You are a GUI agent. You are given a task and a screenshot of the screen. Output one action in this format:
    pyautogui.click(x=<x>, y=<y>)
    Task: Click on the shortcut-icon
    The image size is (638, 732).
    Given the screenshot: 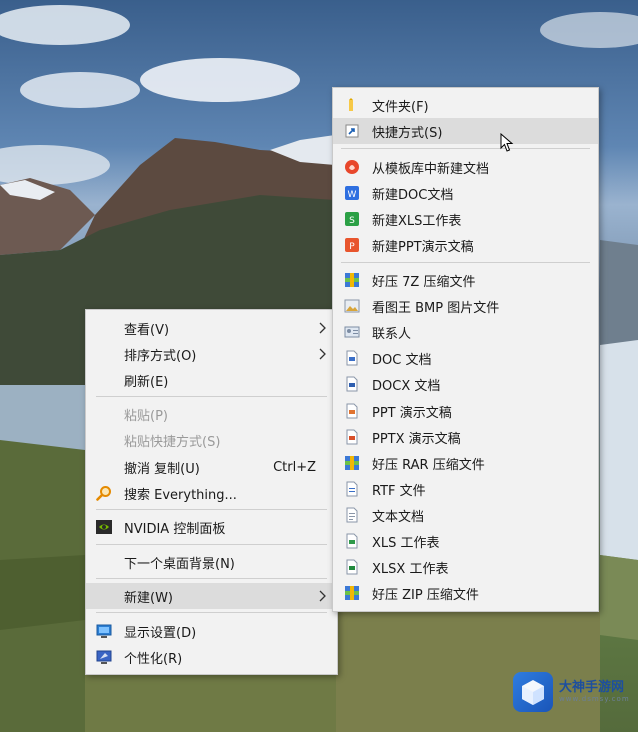 What is the action you would take?
    pyautogui.click(x=352, y=131)
    